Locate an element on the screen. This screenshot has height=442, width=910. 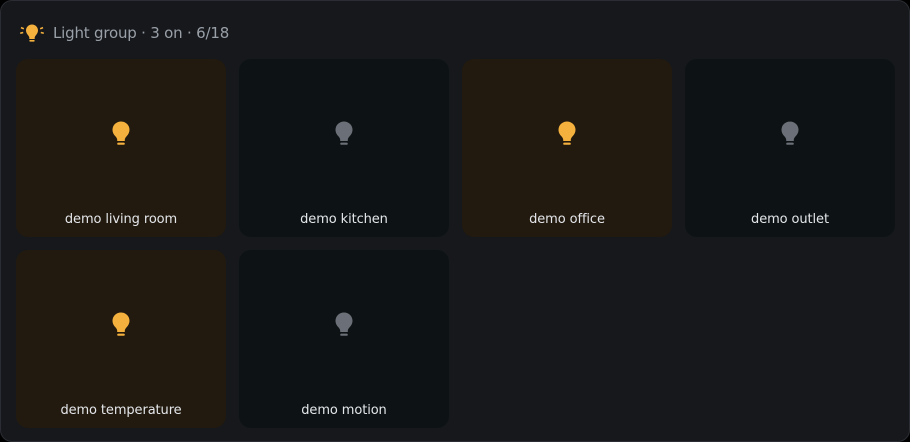
light-tile: demo outlet is located at coordinates (790, 148).